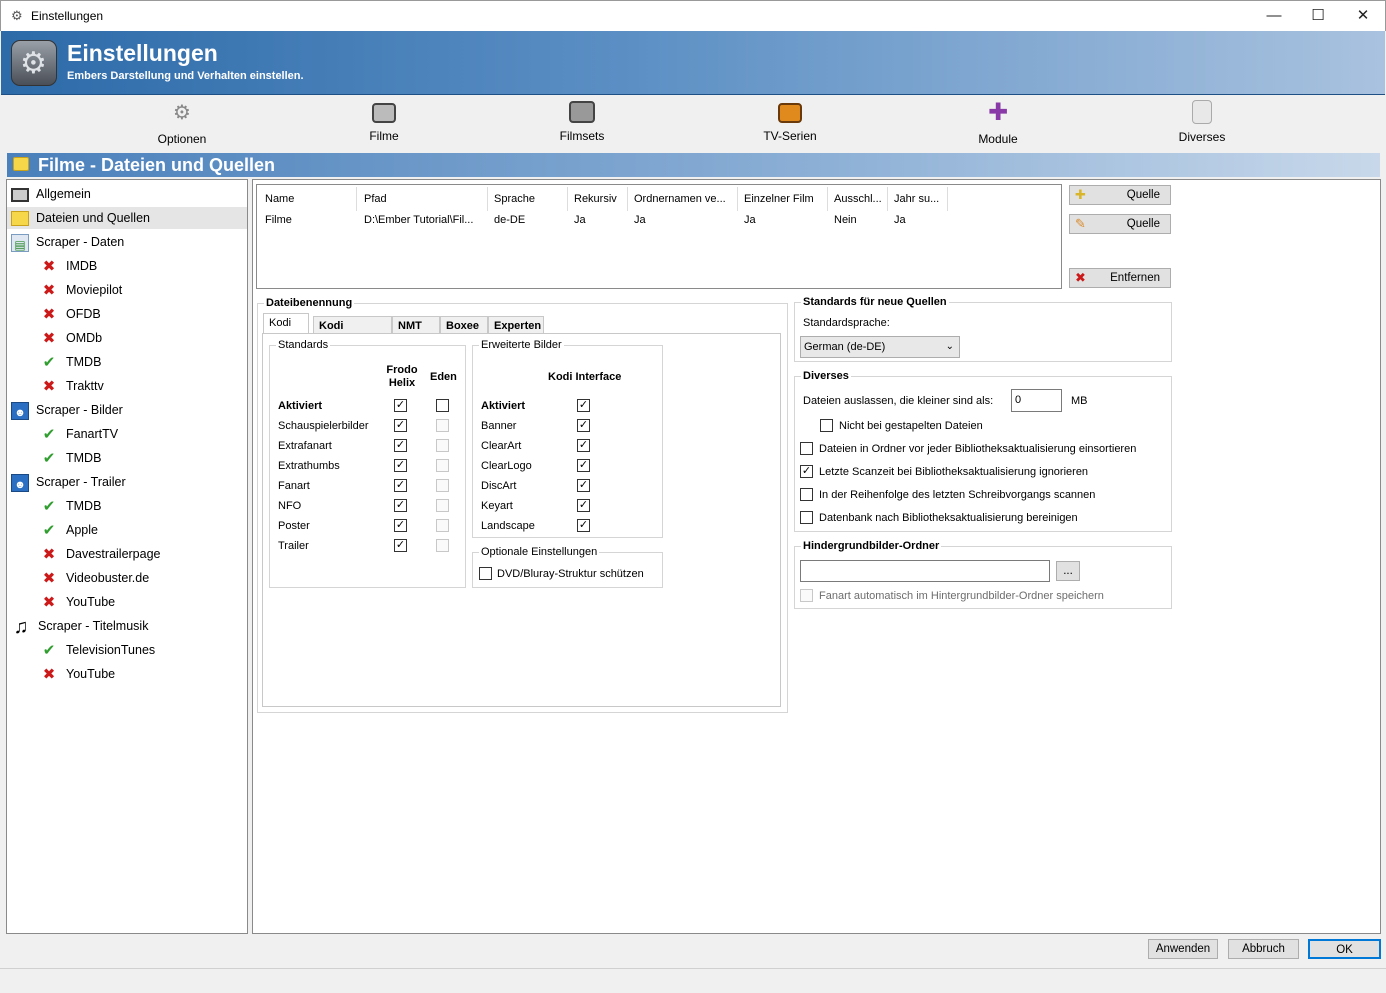  What do you see at coordinates (286, 323) in the screenshot?
I see `tab-kodi: Kodi` at bounding box center [286, 323].